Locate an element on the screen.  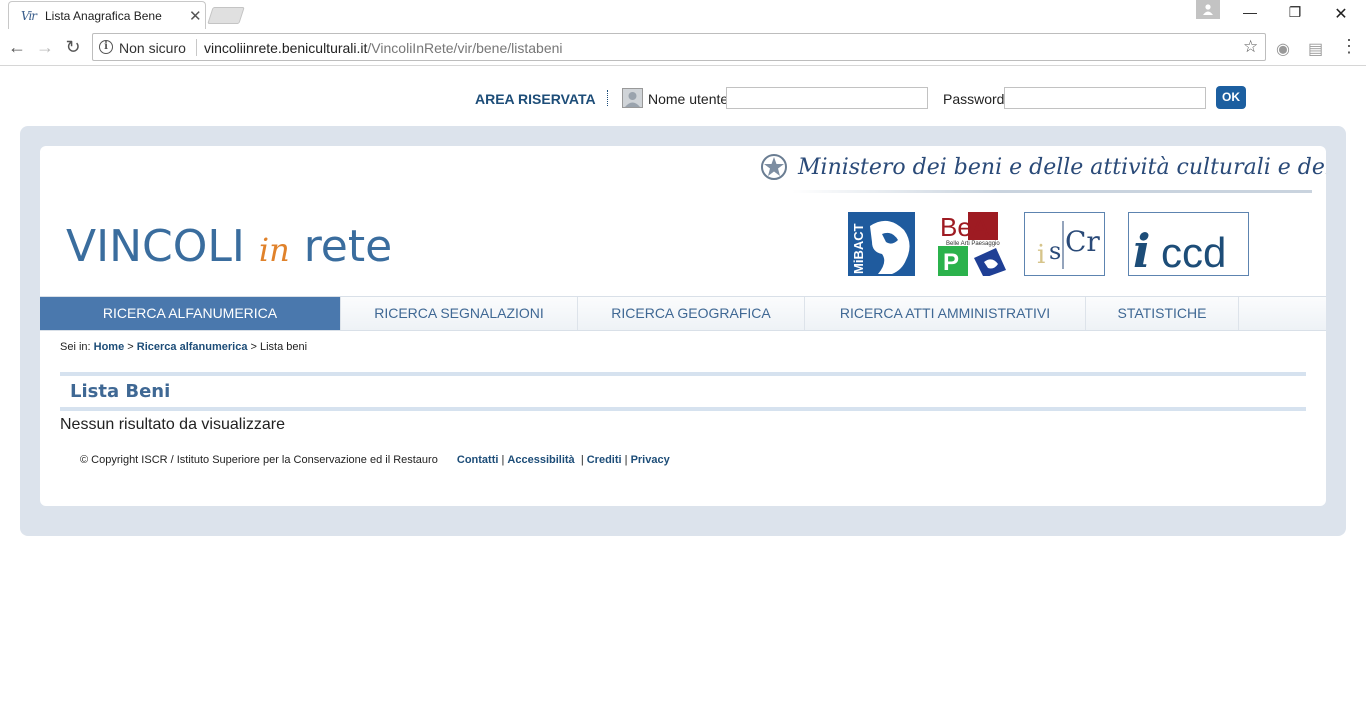
password-label: Password is located at coordinates (974, 99).